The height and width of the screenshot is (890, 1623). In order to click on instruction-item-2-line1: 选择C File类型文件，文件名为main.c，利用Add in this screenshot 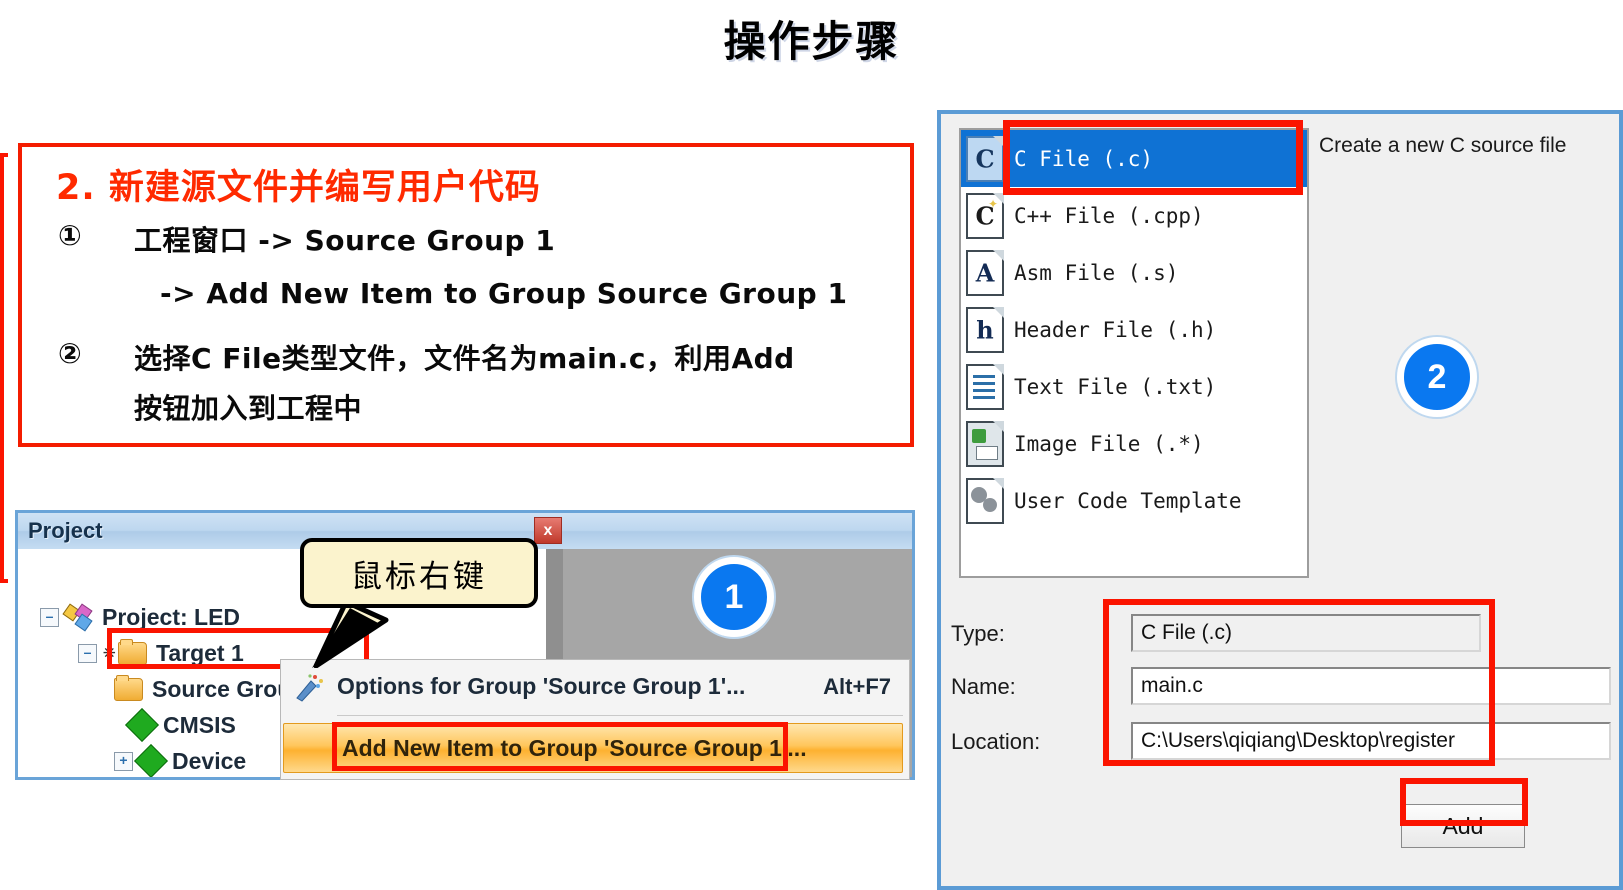, I will do `click(464, 358)`.